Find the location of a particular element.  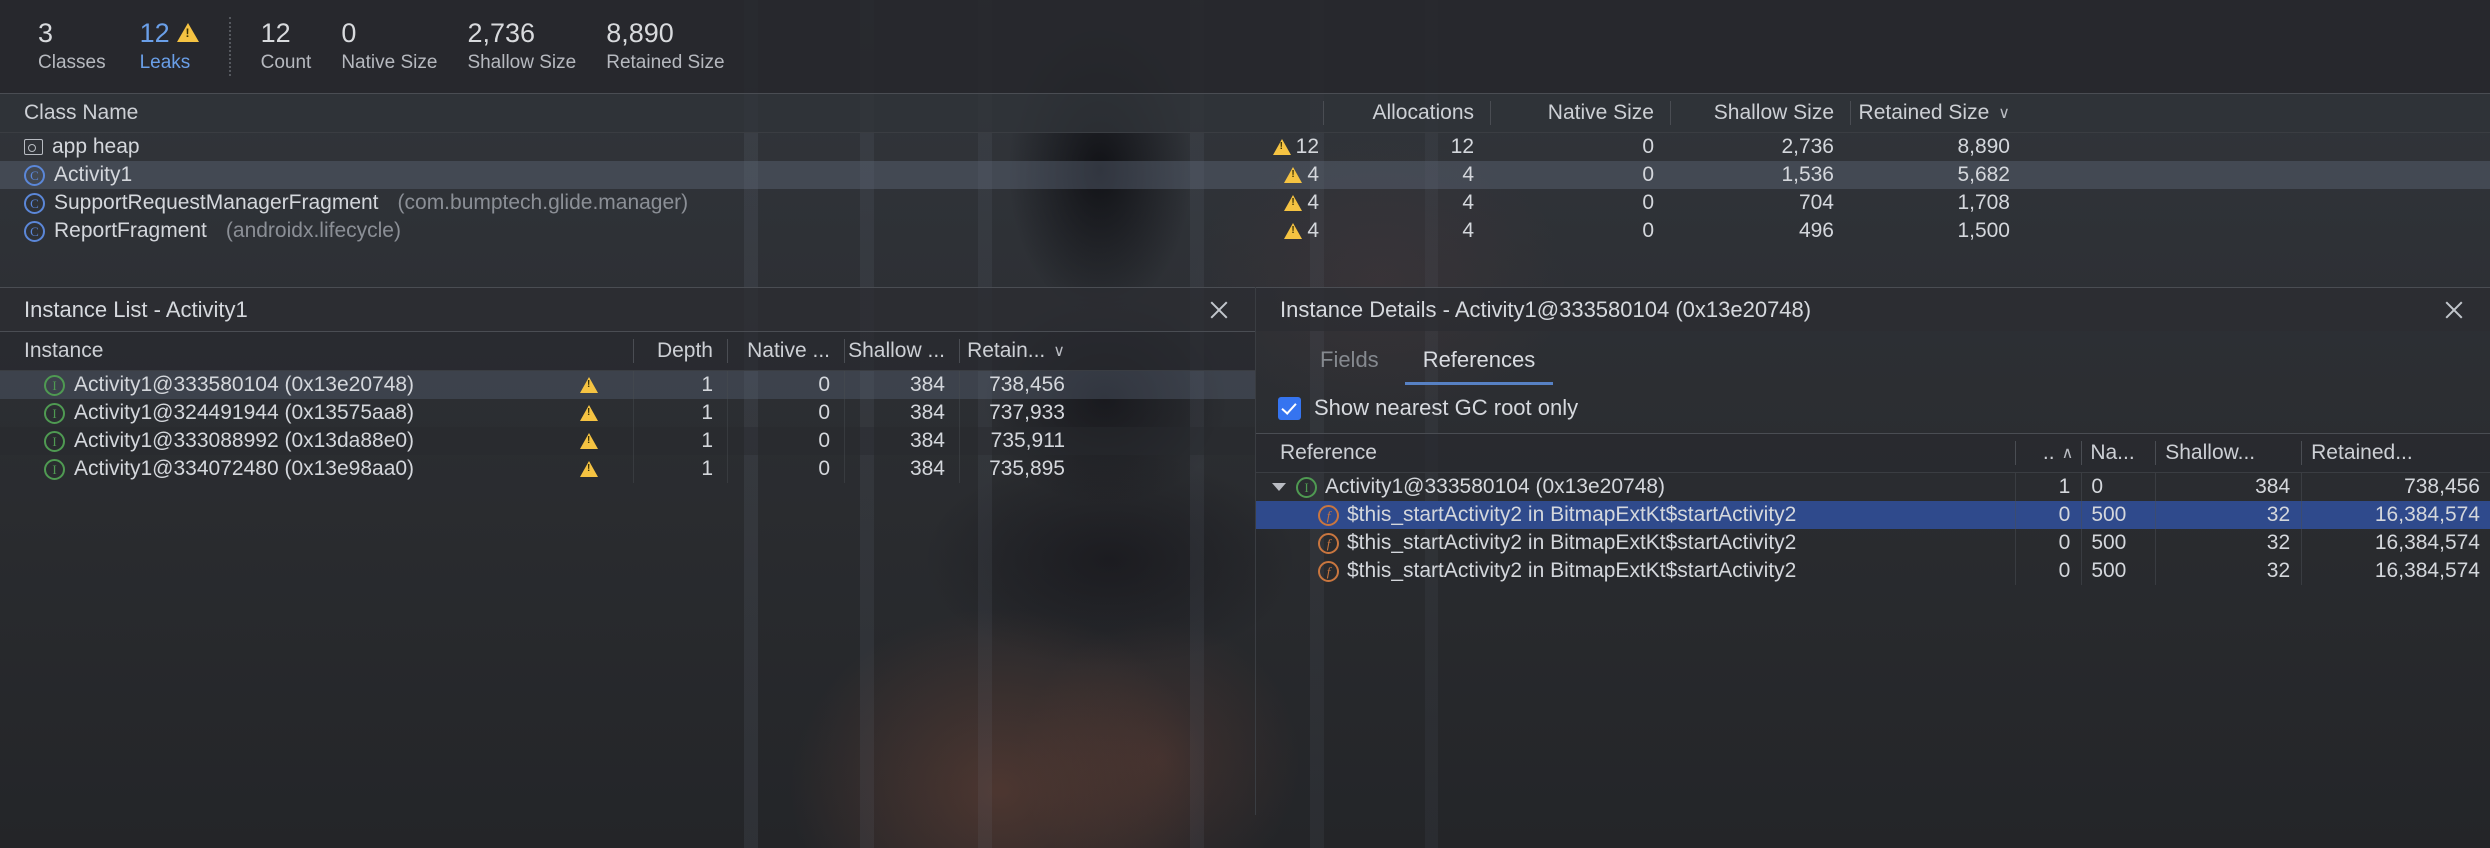

table-row: app heap 12 12 0 2,736 8,890 is located at coordinates (1245, 147).